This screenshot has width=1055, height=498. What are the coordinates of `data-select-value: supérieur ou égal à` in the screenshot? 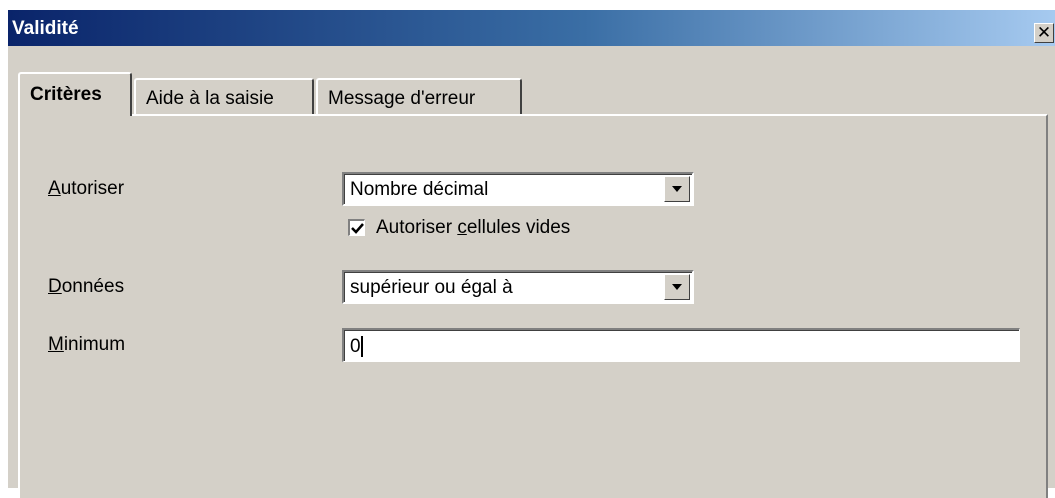 It's located at (431, 287).